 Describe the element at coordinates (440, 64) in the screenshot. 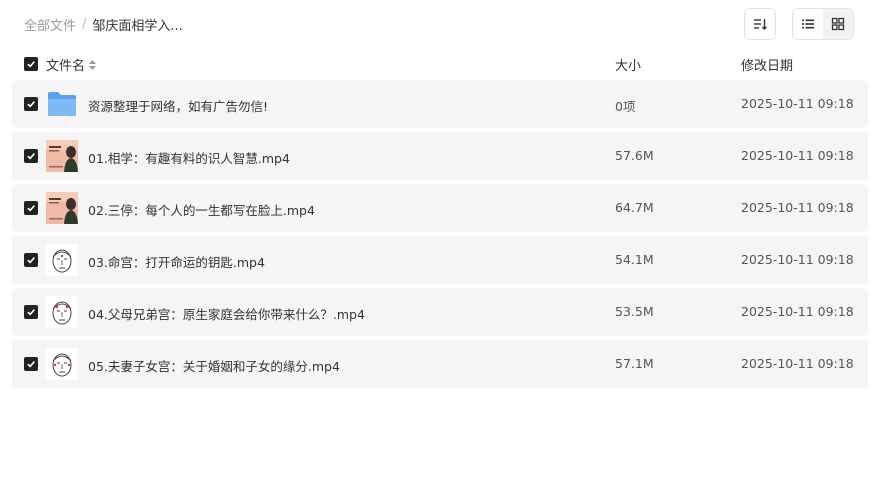

I see `file-list-header: 文件名 大小 修改日期` at that location.